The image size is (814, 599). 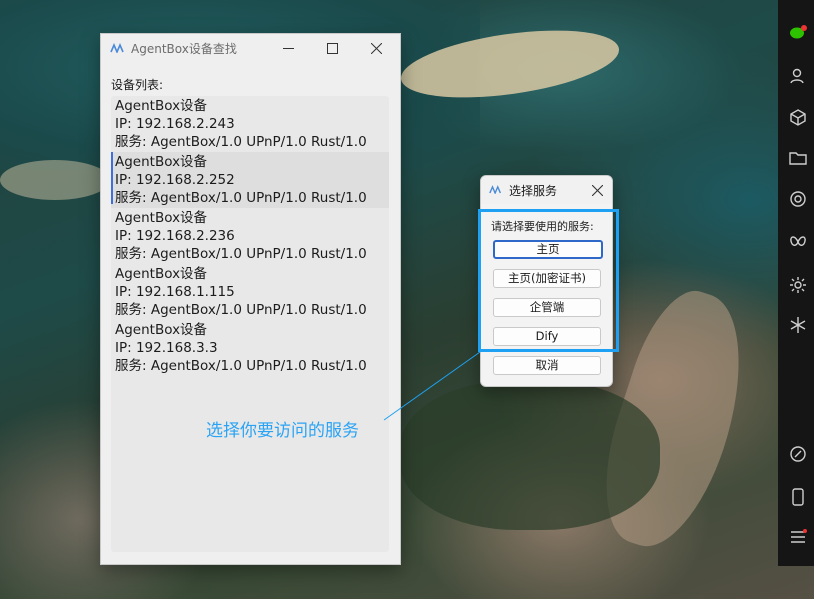 What do you see at coordinates (798, 77) in the screenshot?
I see `contacts-icon` at bounding box center [798, 77].